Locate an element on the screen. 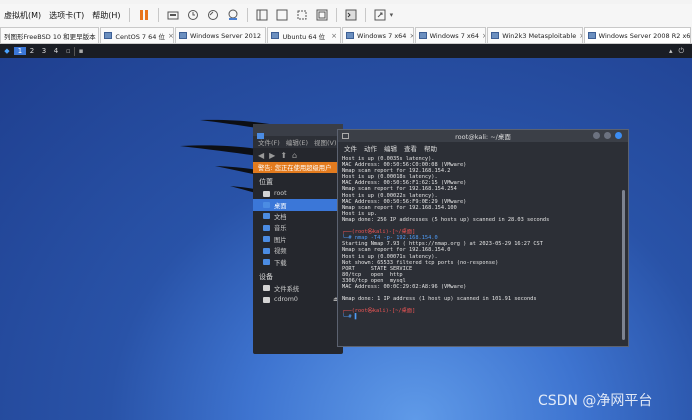 The image size is (692, 420). music-folder-icon is located at coordinates (266, 227).